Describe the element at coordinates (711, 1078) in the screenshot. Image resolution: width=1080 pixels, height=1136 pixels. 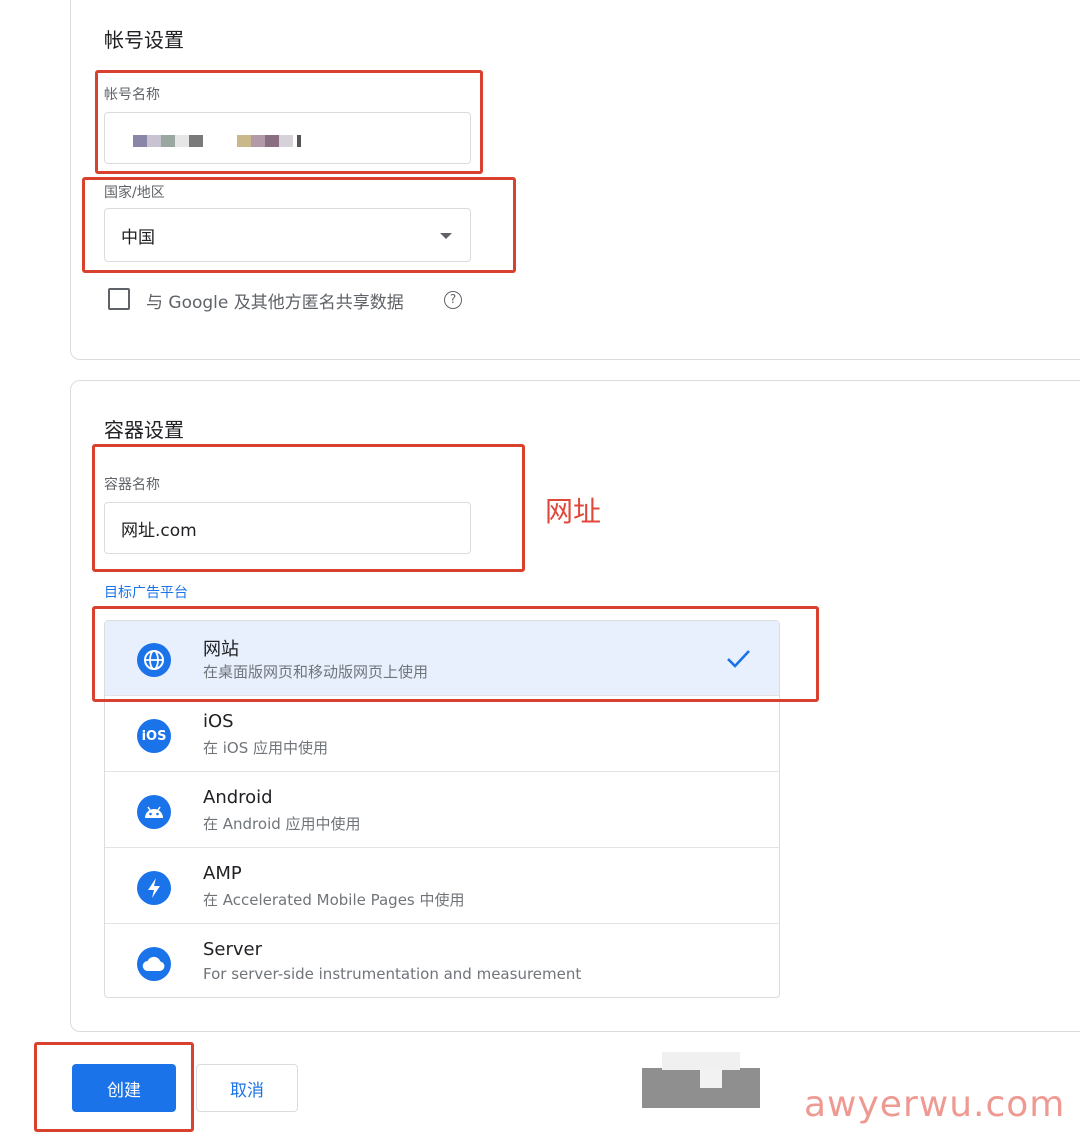
I see `redacted-blob-inner` at that location.